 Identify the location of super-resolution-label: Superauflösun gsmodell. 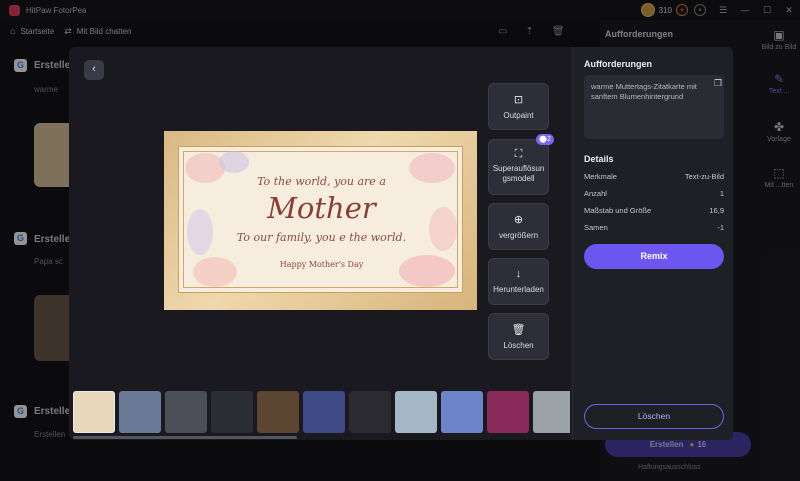
(518, 173).